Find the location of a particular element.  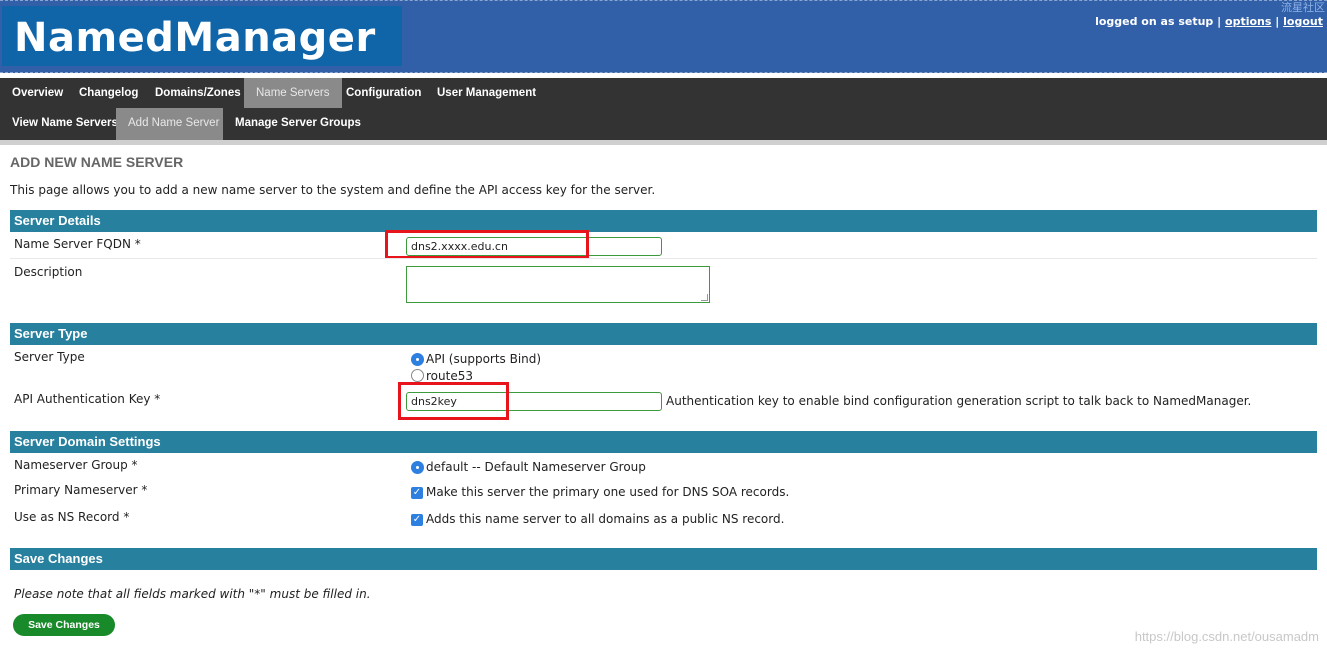

primary-checkbox: ✓ is located at coordinates (417, 493).